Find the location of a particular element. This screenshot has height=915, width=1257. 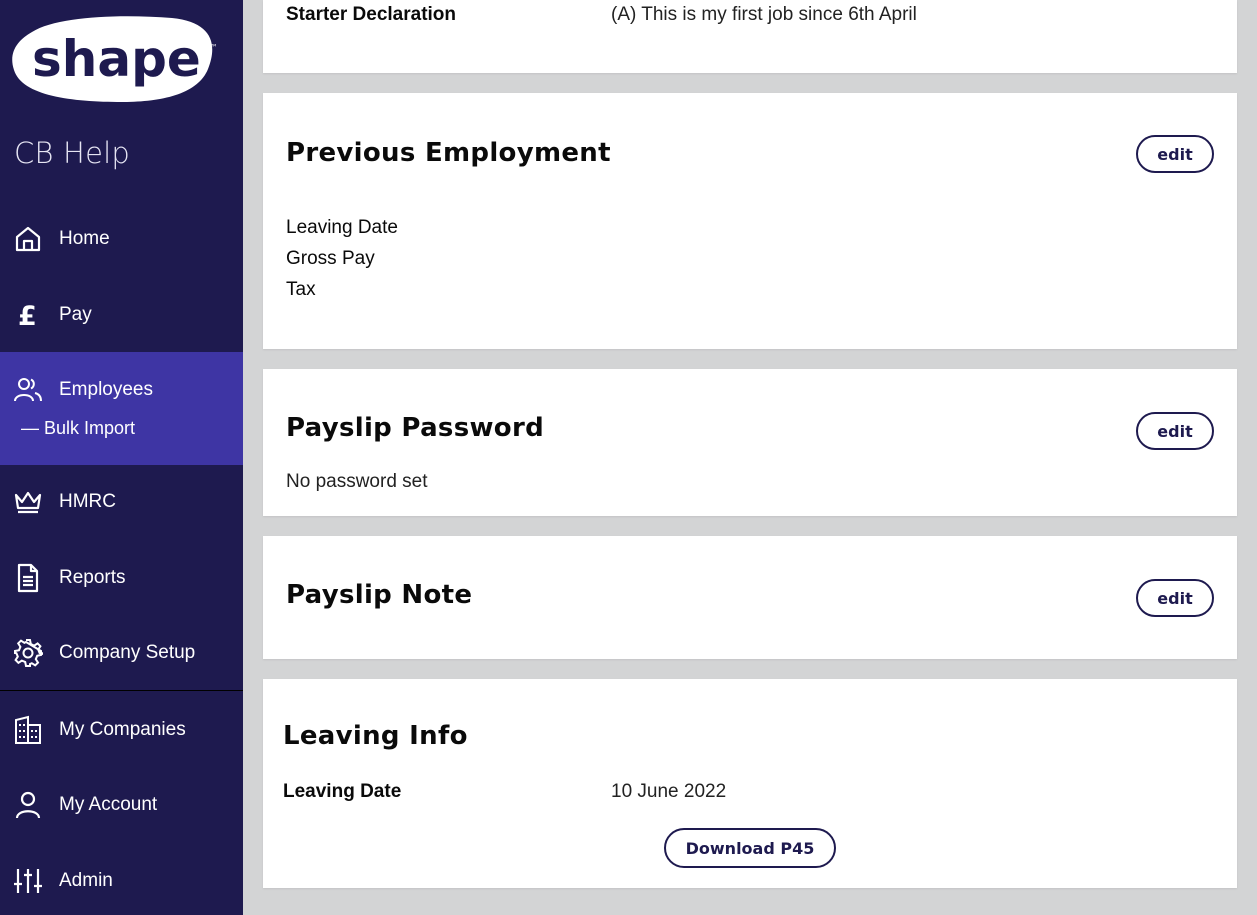

sidebar-item-label: Reports is located at coordinates (92, 577).